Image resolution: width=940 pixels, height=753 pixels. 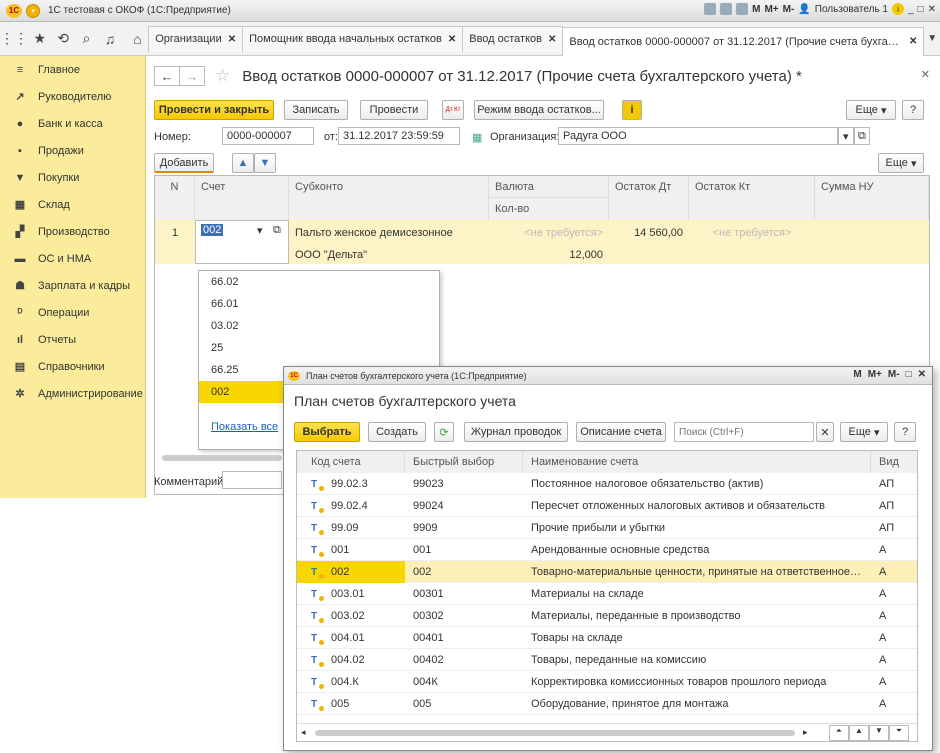 What do you see at coordinates (351, 682) in the screenshot?
I see `cell-code: T 004.К` at bounding box center [351, 682].